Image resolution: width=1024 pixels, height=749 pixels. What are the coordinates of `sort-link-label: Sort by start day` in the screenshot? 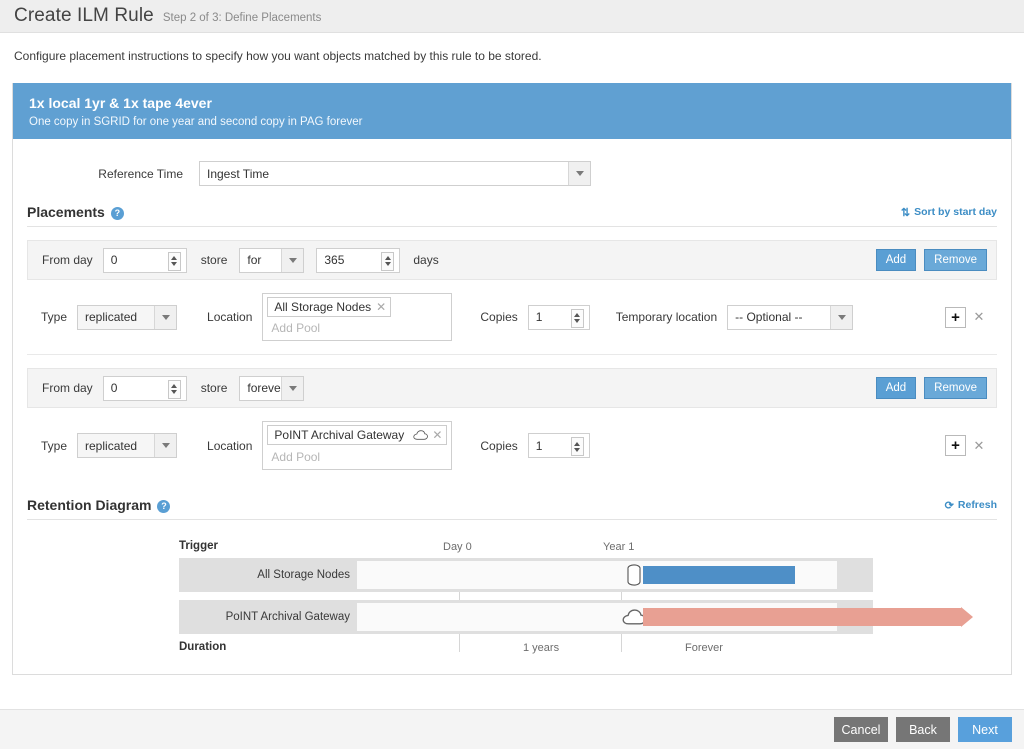 It's located at (955, 212).